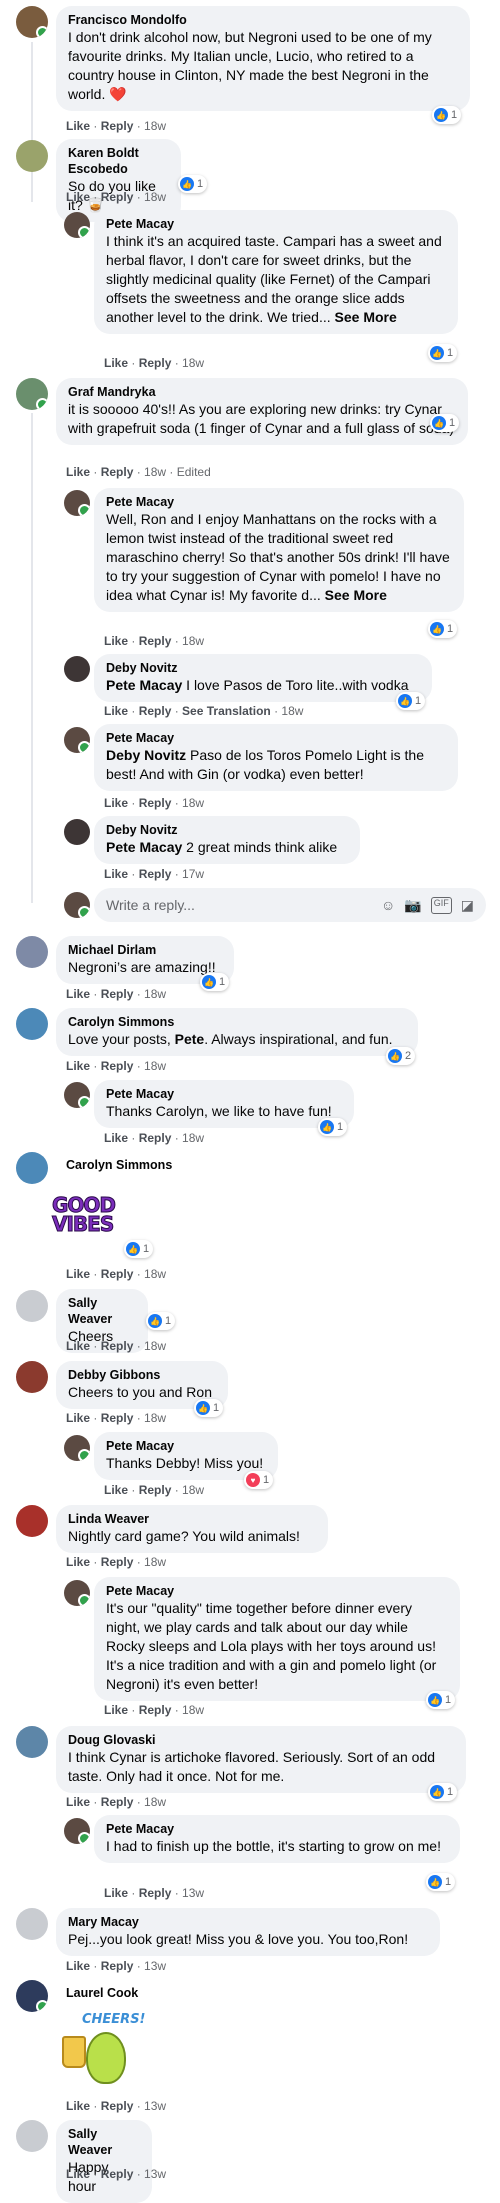  Describe the element at coordinates (467, 905) in the screenshot. I see `sticker-icon: ◪` at that location.